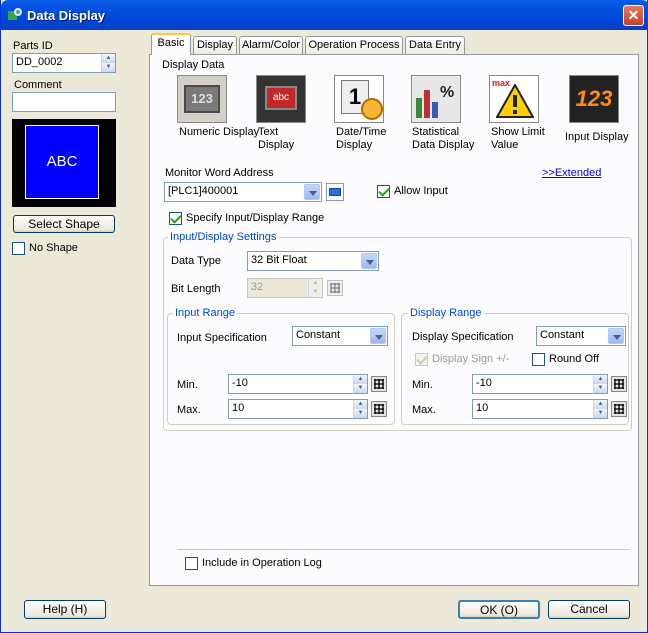 The width and height of the screenshot is (648, 633). I want to click on data-type-select: 32 Bit Float, so click(313, 261).